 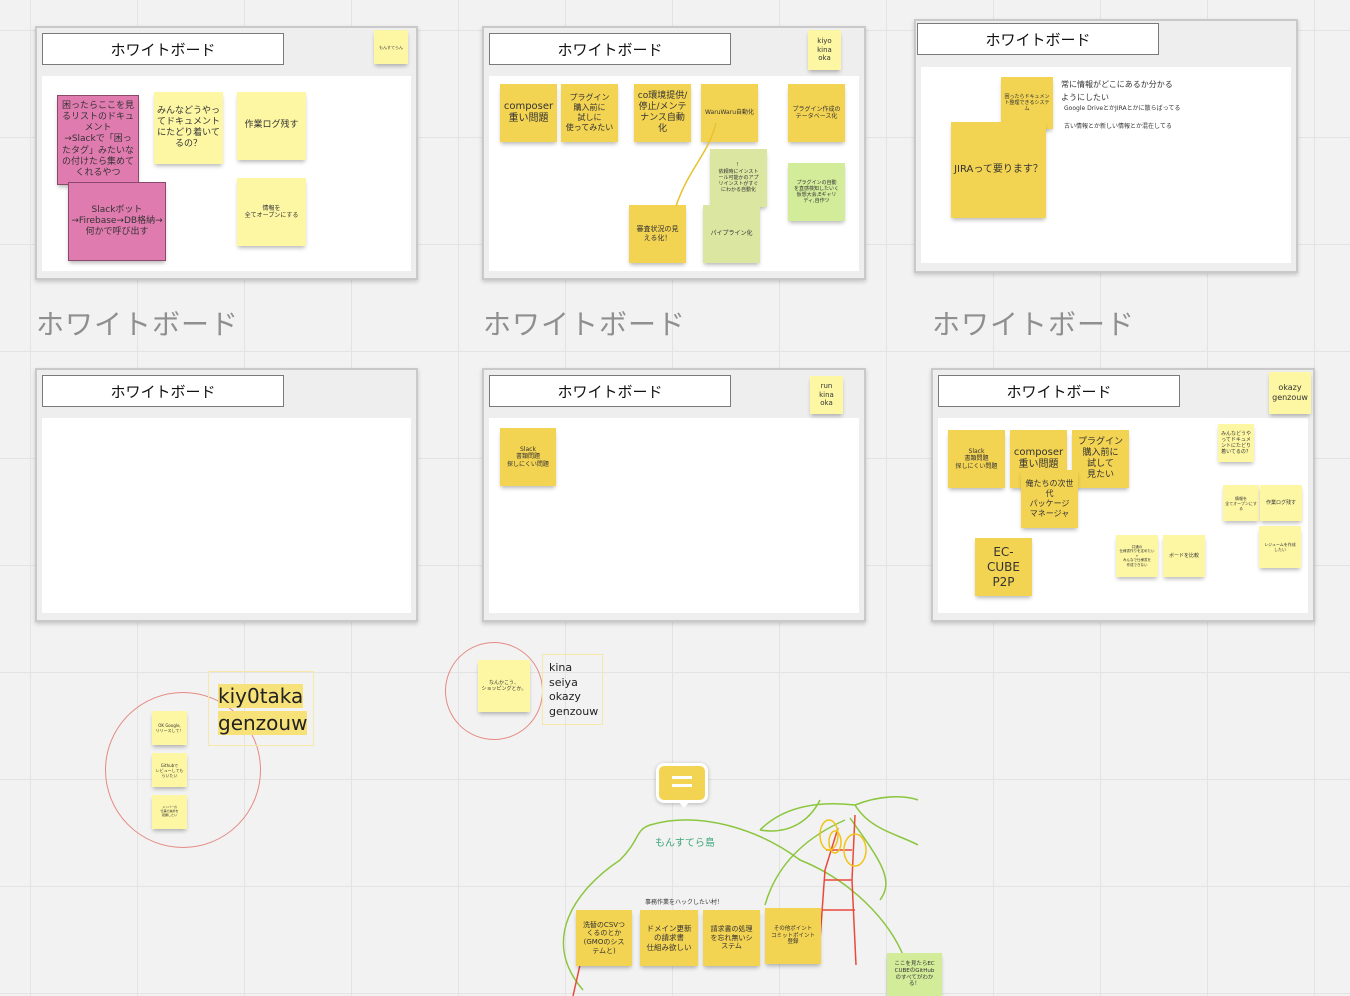 I want to click on member-names: kiy0taka genzouw, so click(x=263, y=710).